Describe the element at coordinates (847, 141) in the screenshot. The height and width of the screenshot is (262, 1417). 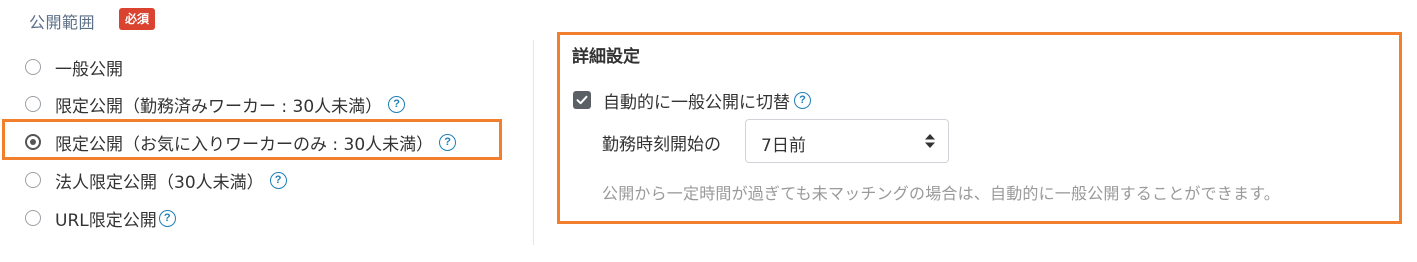
I see `days-before-select: 7日前` at that location.